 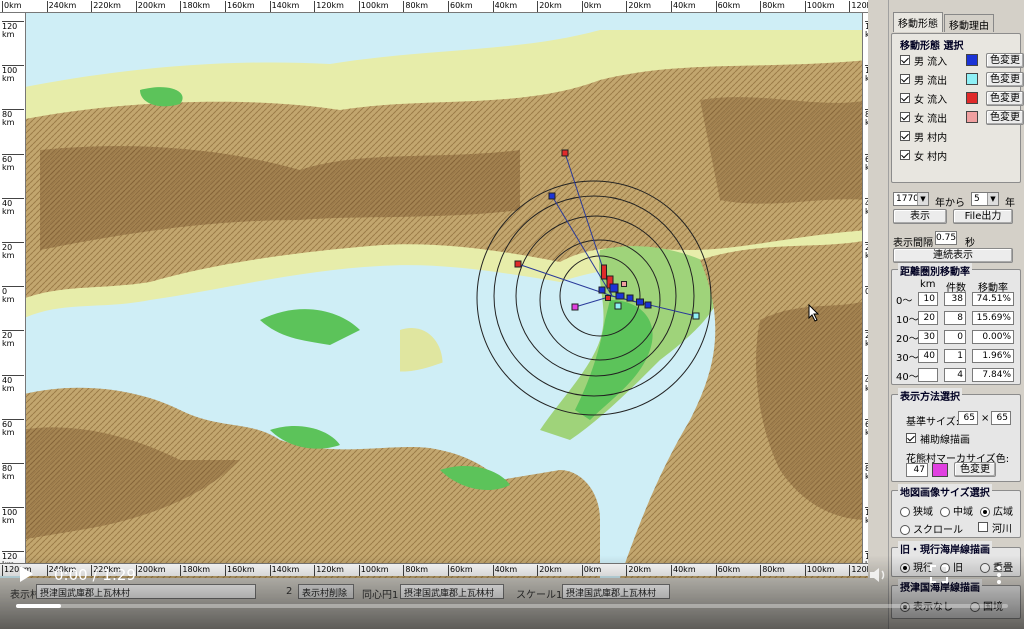 I want to click on ruler-tick-label: 20 km, so click(x=866, y=251).